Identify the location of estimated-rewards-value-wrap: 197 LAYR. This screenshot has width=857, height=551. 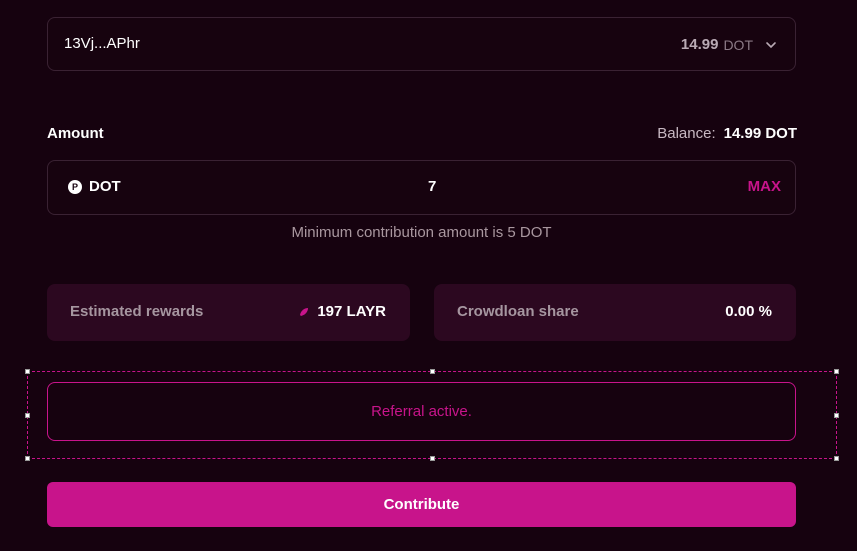
(342, 311).